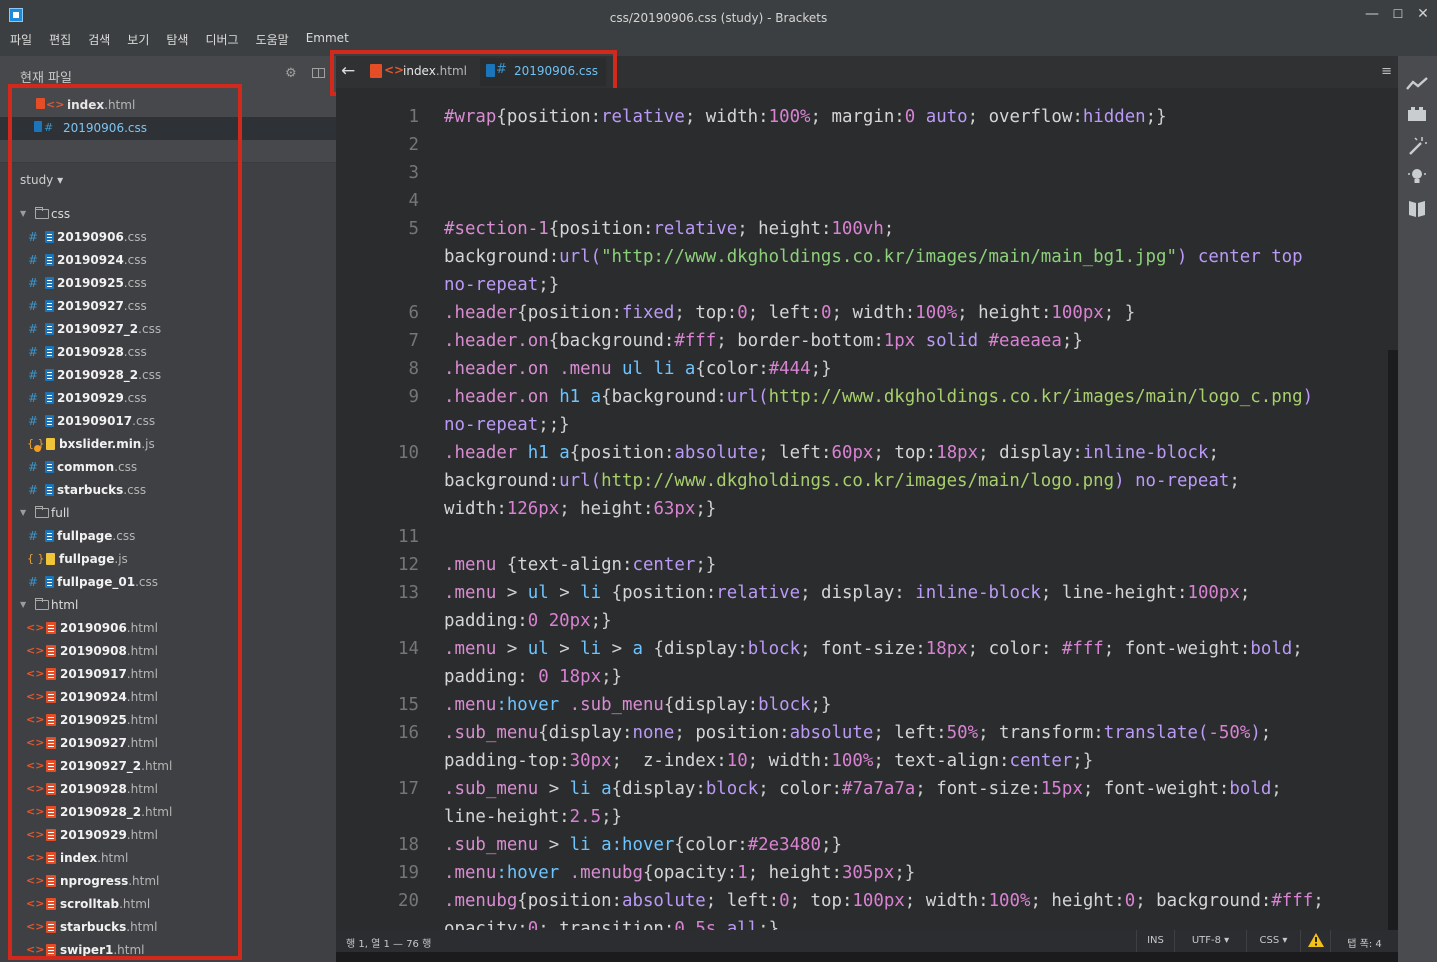 This screenshot has width=1437, height=962. What do you see at coordinates (168, 950) in the screenshot?
I see `tree-file: <> swiper1.html` at bounding box center [168, 950].